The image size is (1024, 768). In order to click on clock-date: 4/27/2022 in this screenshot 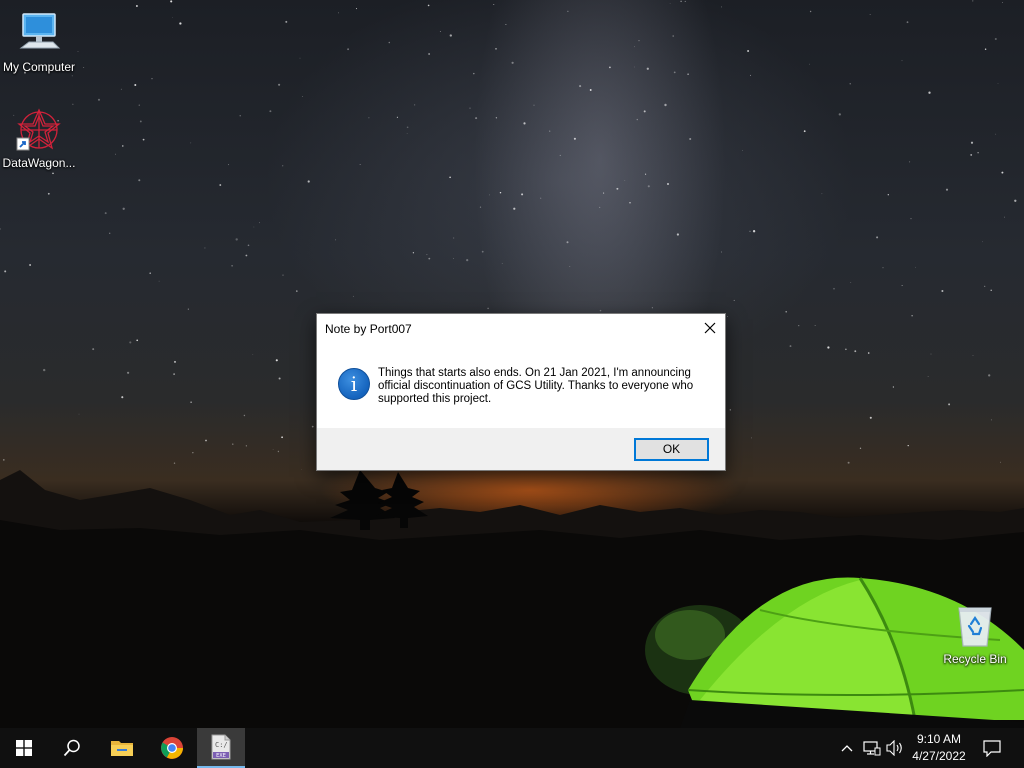, I will do `click(939, 756)`.